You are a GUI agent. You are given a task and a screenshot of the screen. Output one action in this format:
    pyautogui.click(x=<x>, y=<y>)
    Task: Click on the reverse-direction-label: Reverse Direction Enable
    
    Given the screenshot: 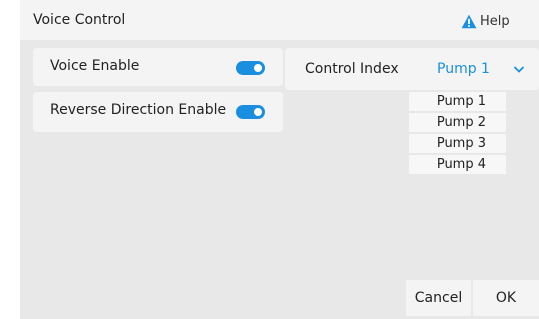 What is the action you would take?
    pyautogui.click(x=138, y=110)
    